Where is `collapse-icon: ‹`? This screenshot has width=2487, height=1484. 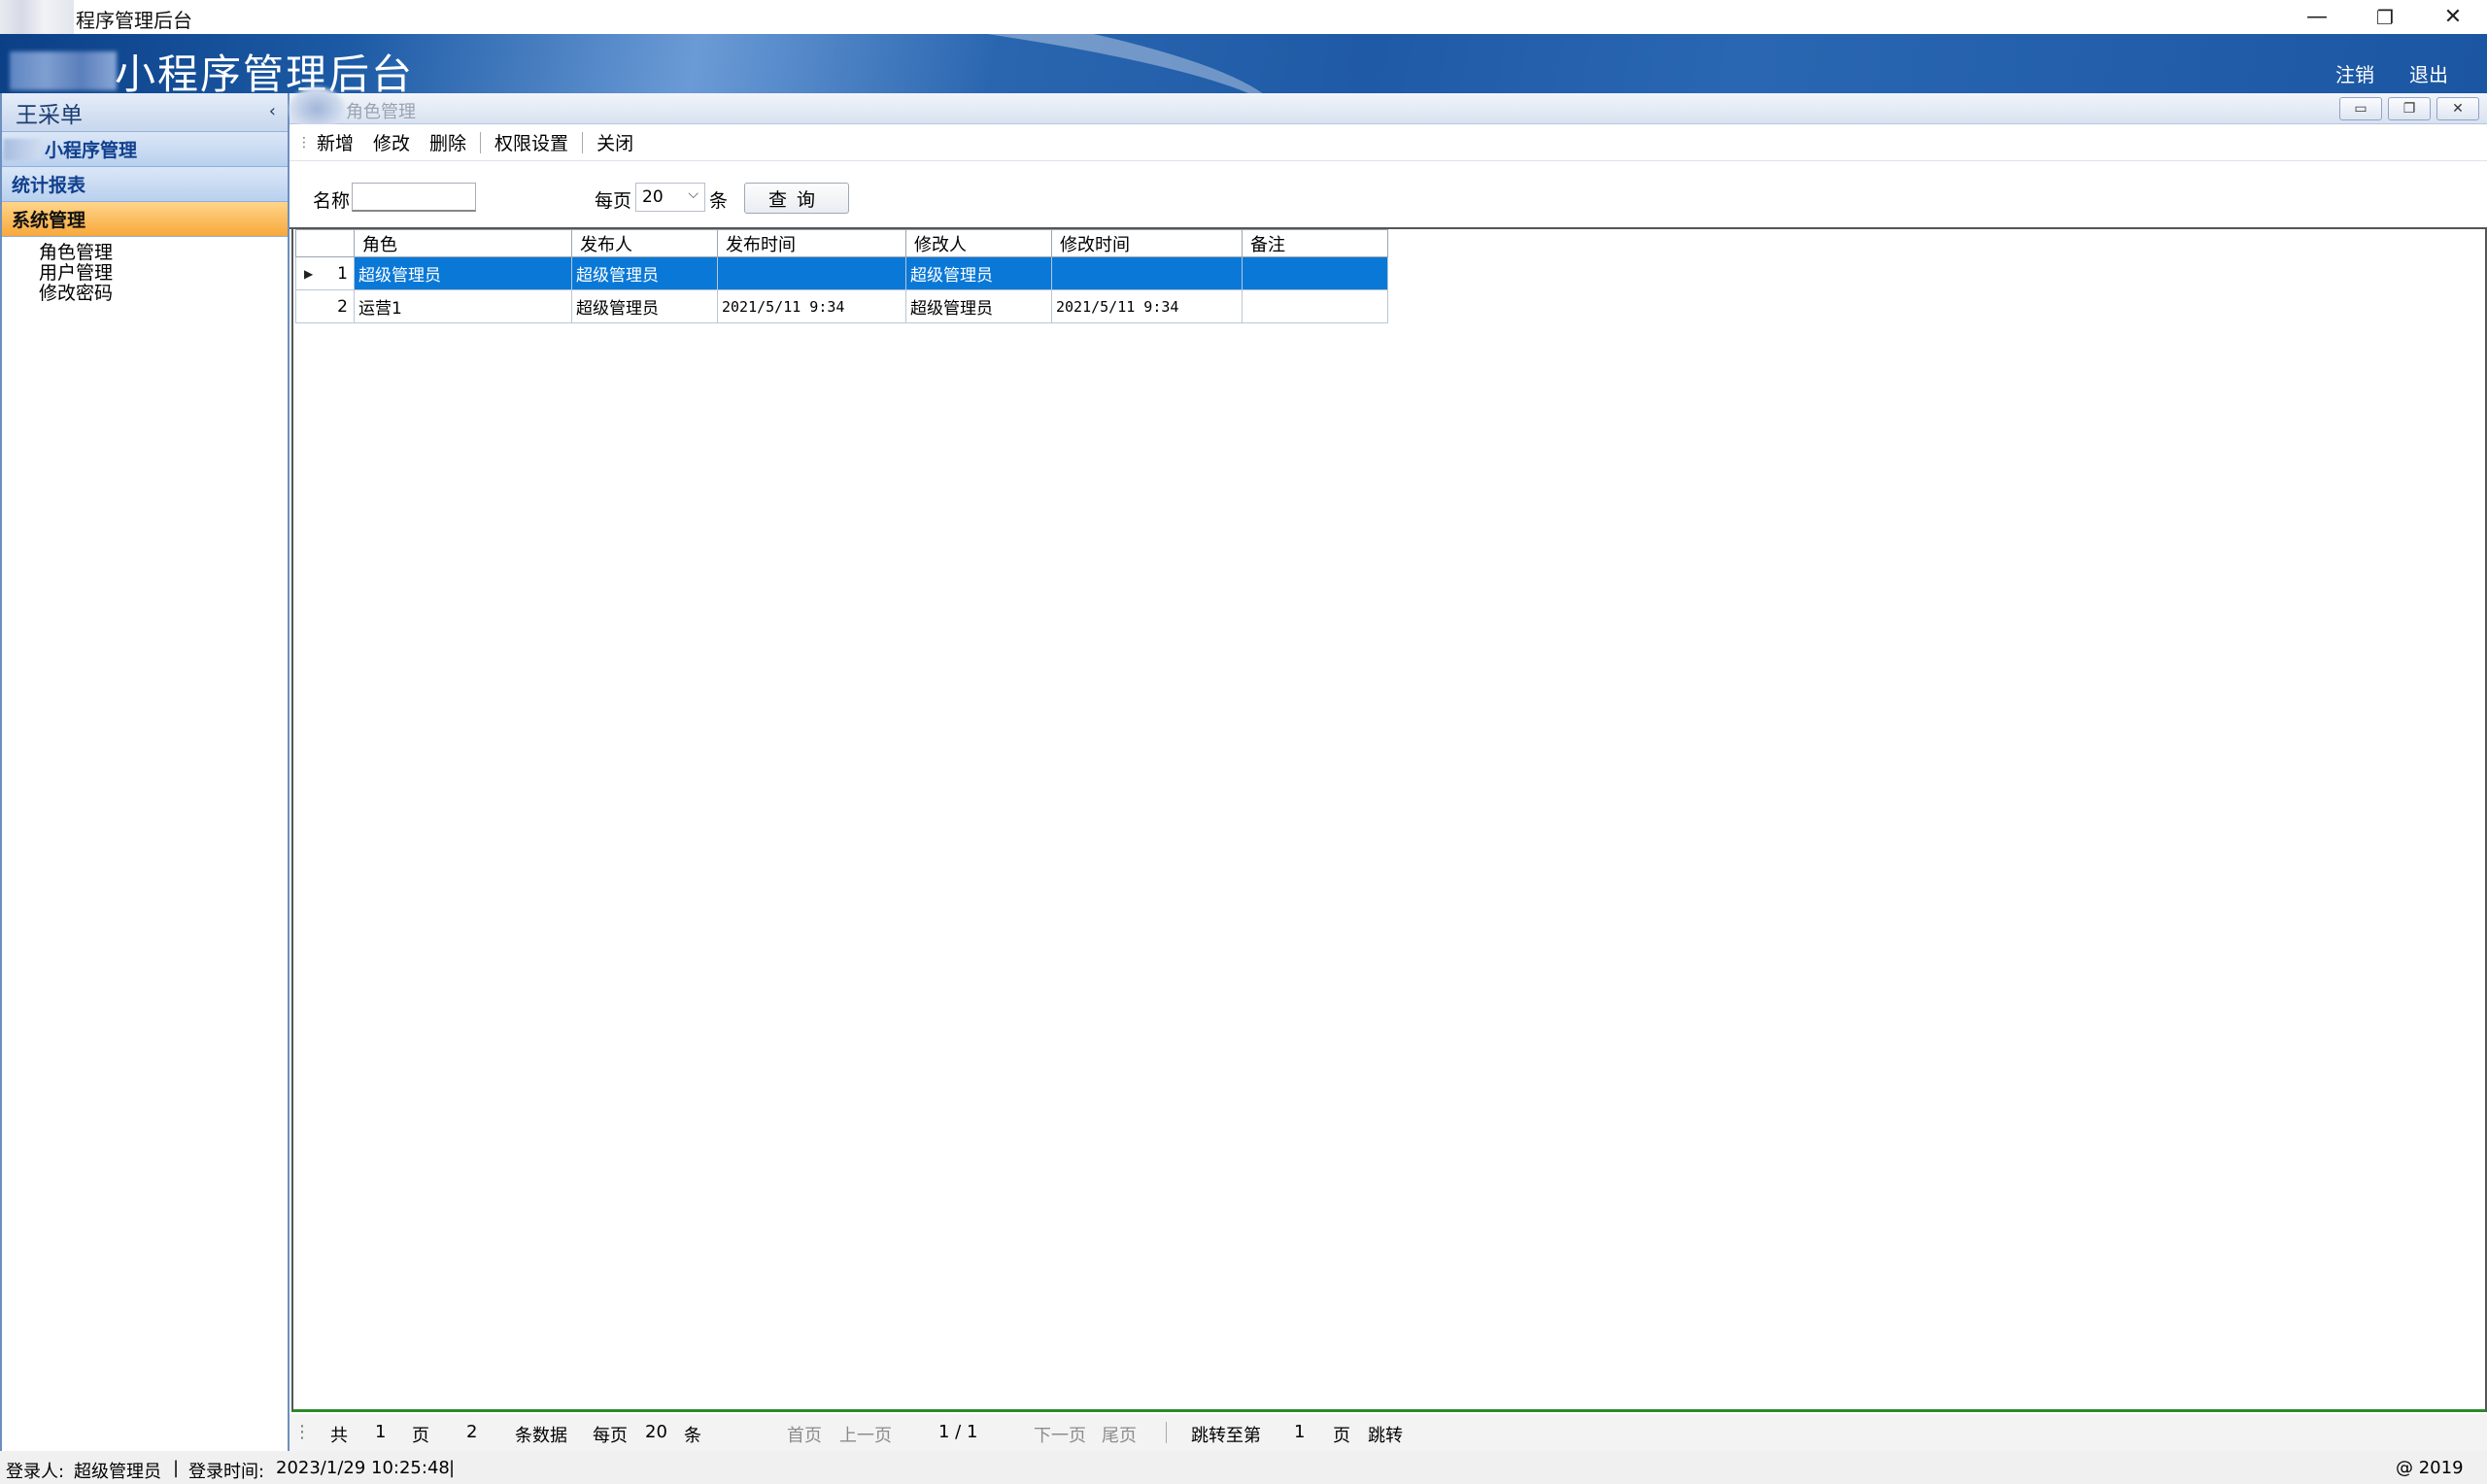 collapse-icon: ‹ is located at coordinates (272, 111).